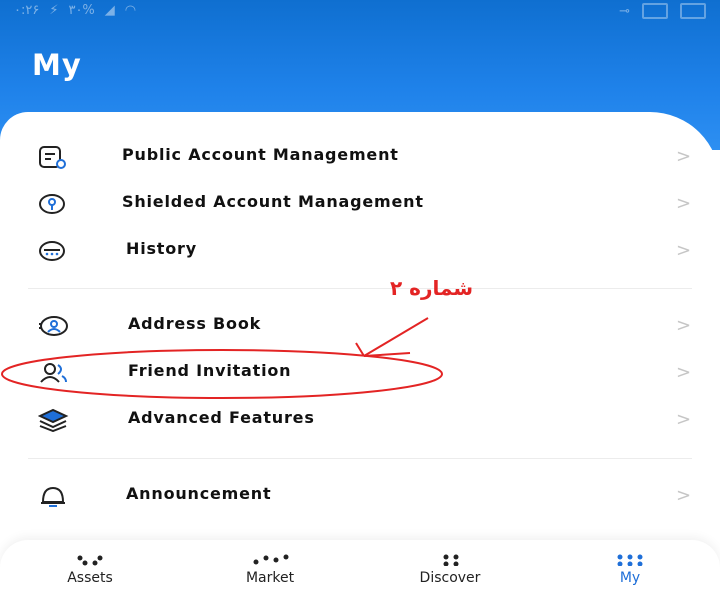 The height and width of the screenshot is (600, 720). Describe the element at coordinates (57, 65) in the screenshot. I see `page-title: My` at that location.